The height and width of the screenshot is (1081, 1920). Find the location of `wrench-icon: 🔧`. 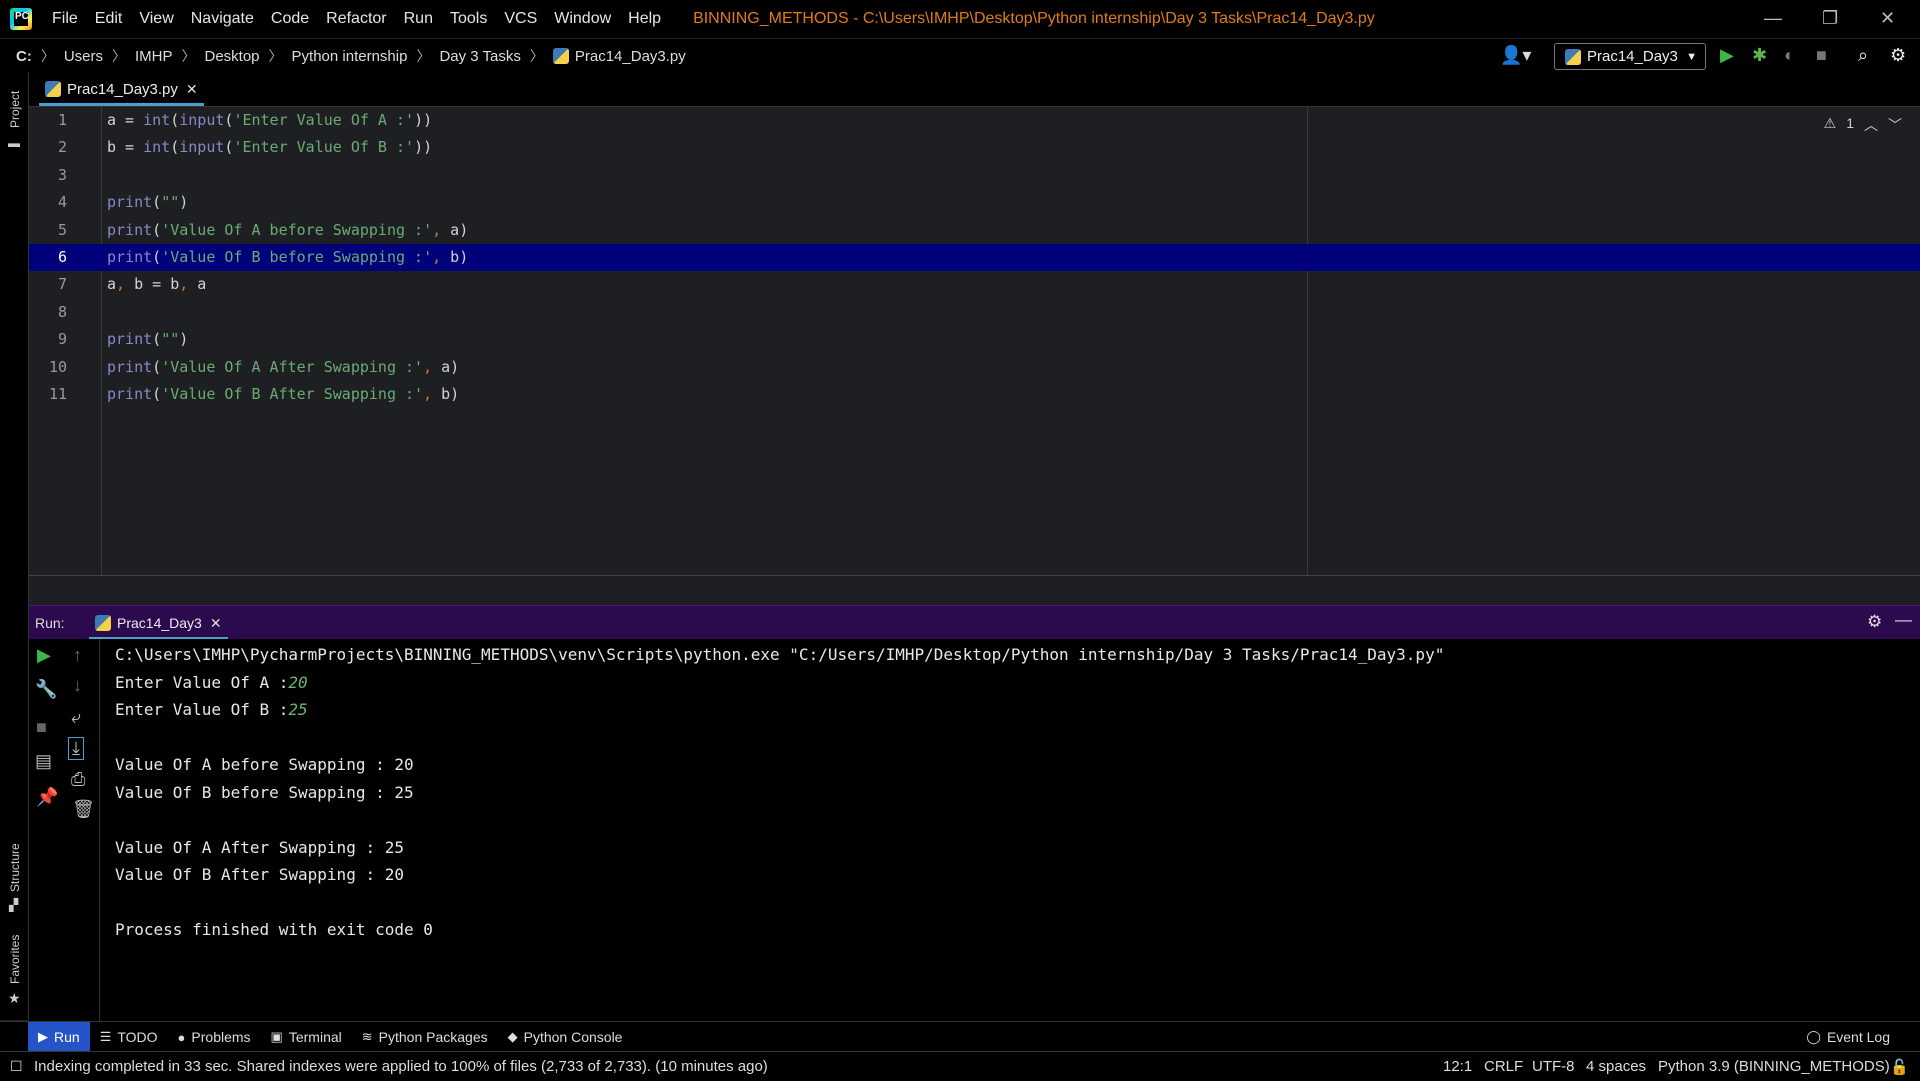

wrench-icon: 🔧 is located at coordinates (46, 689).